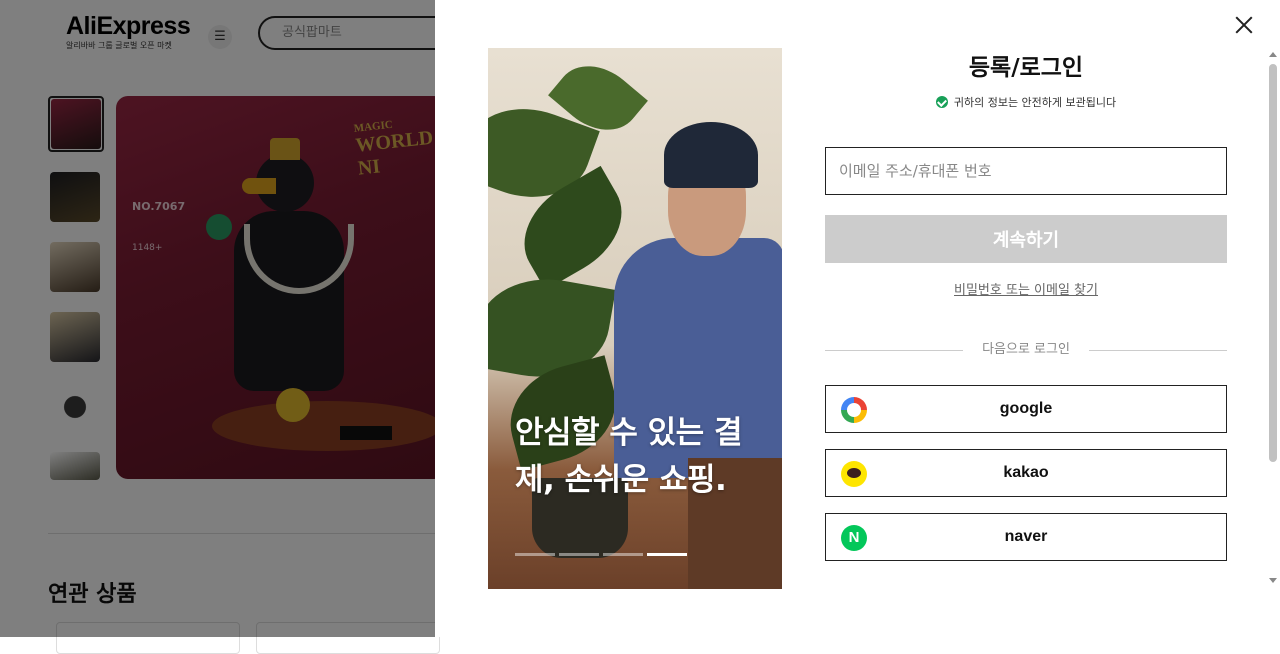 The width and height of the screenshot is (1280, 654). Describe the element at coordinates (1035, 102) in the screenshot. I see `security-note-text: 귀하의 정보는 안전하게 보관됩니다` at that location.